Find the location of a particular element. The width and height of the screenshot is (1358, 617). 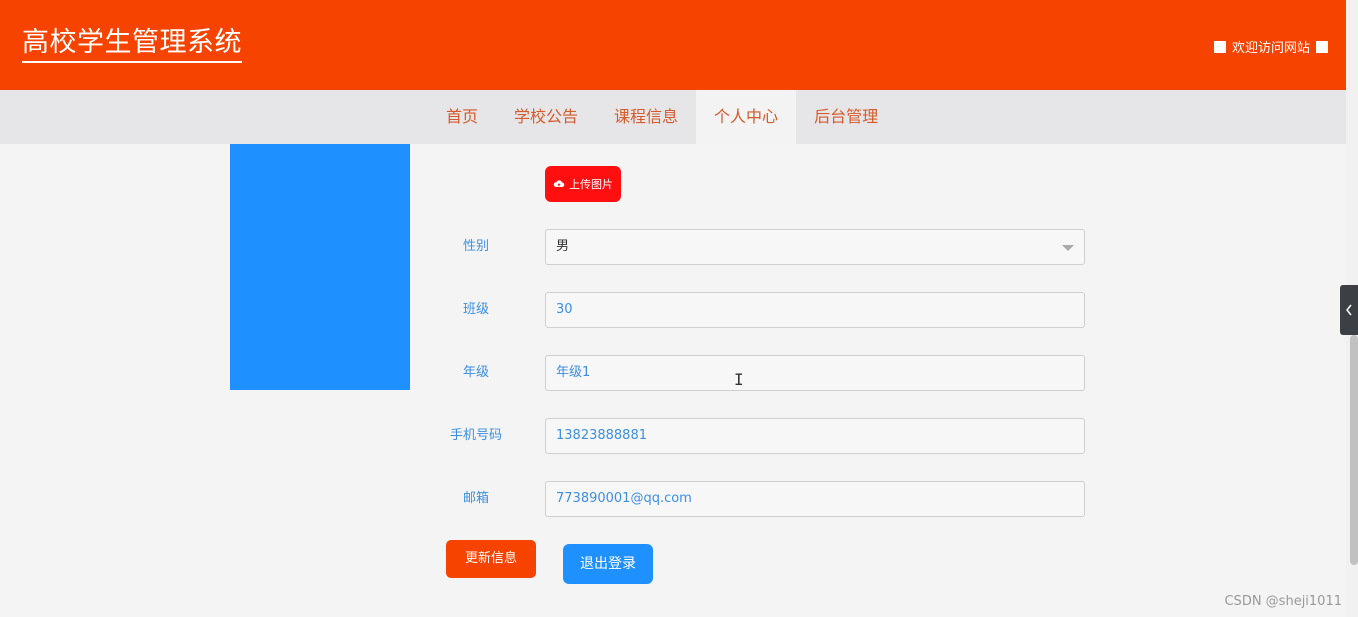

field-row-email: 邮箱 773890001@qq.com is located at coordinates (760, 499).